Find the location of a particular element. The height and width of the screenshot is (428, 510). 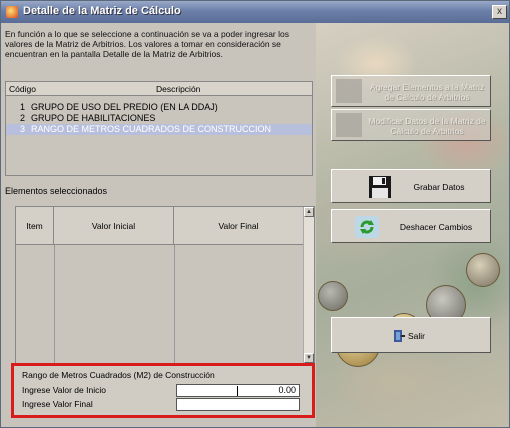

end-value-field is located at coordinates (238, 404).